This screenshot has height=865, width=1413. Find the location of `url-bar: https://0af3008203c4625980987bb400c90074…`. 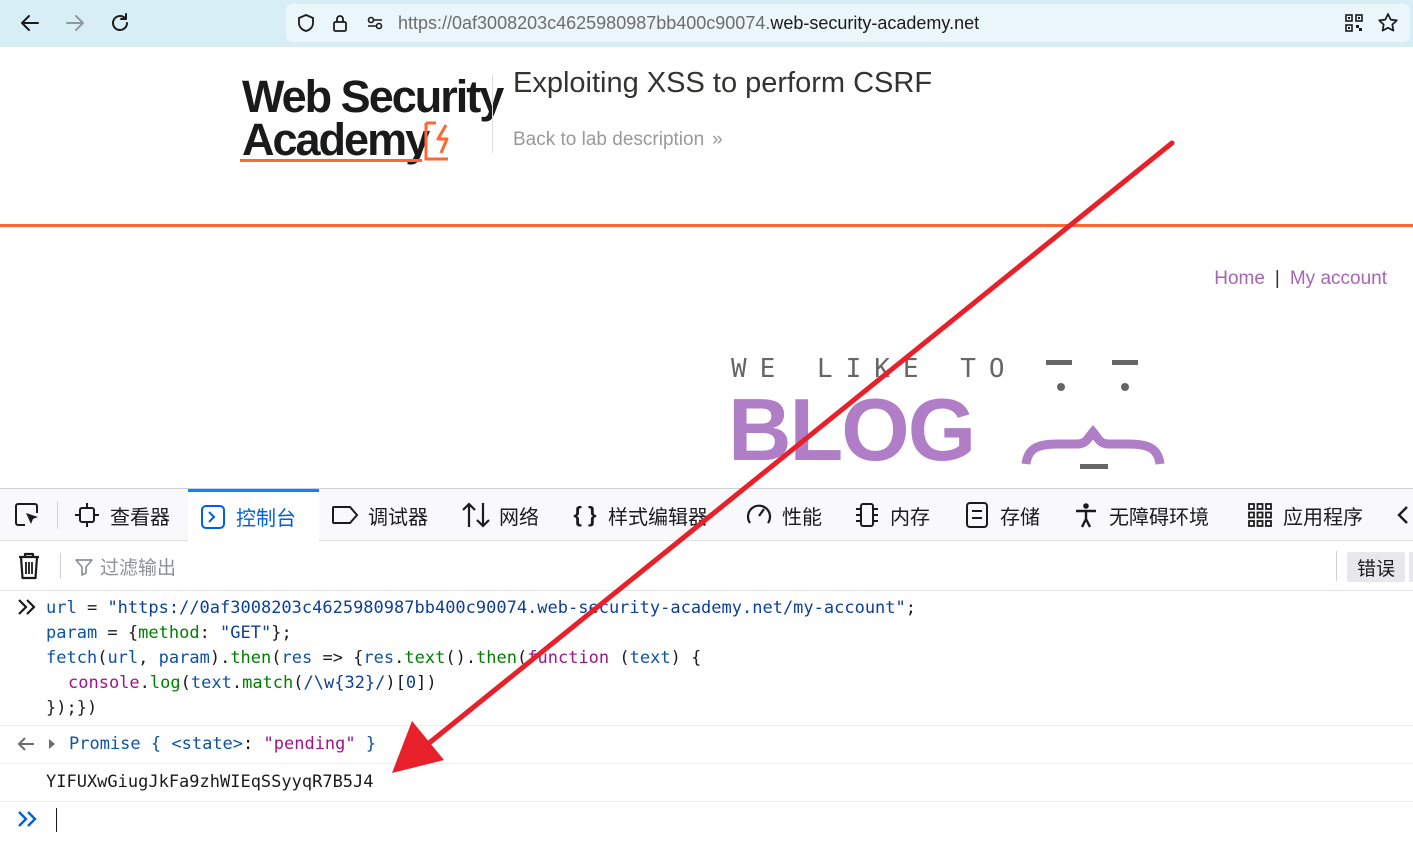

url-bar: https://0af3008203c4625980987bb400c90074… is located at coordinates (848, 23).